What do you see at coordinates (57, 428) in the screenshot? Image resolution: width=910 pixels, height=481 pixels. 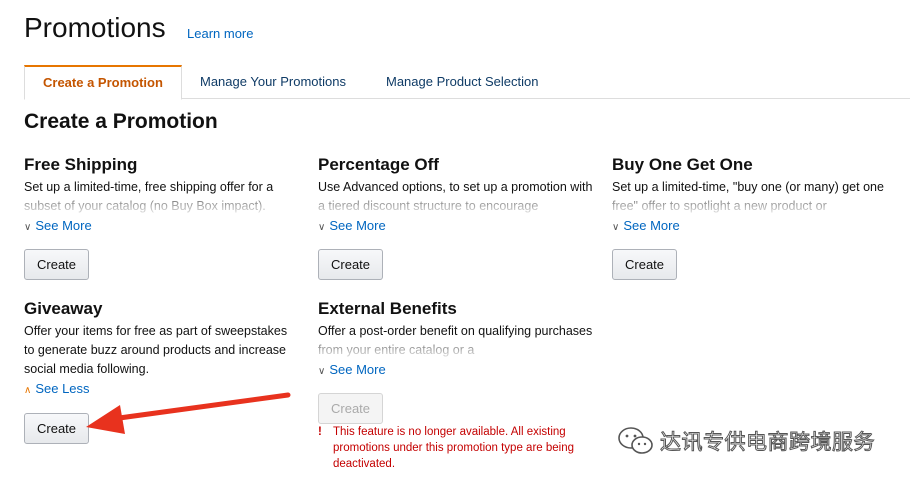 I see `create-giveaway-button: Create` at bounding box center [57, 428].